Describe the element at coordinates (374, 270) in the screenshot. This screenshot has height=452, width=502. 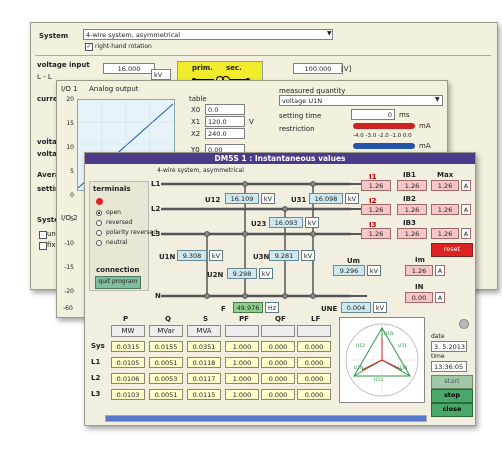
I see `um-unit: kV` at that location.